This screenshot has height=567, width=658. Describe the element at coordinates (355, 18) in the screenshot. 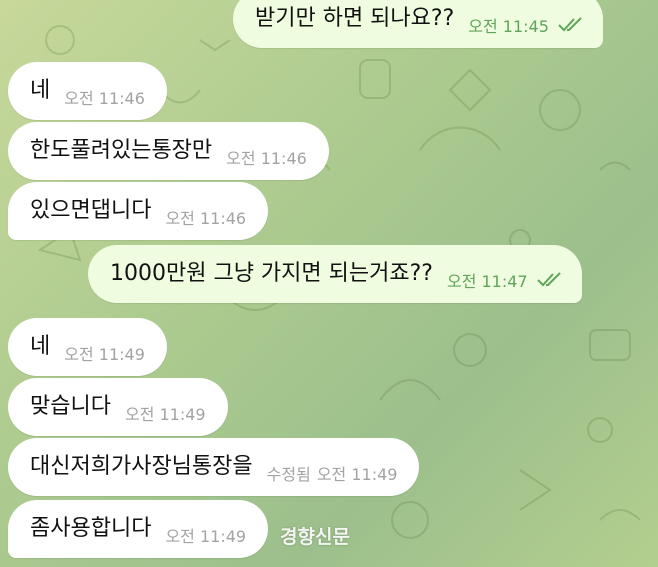

I see `message-text: 받기만 하면 되나요??` at that location.